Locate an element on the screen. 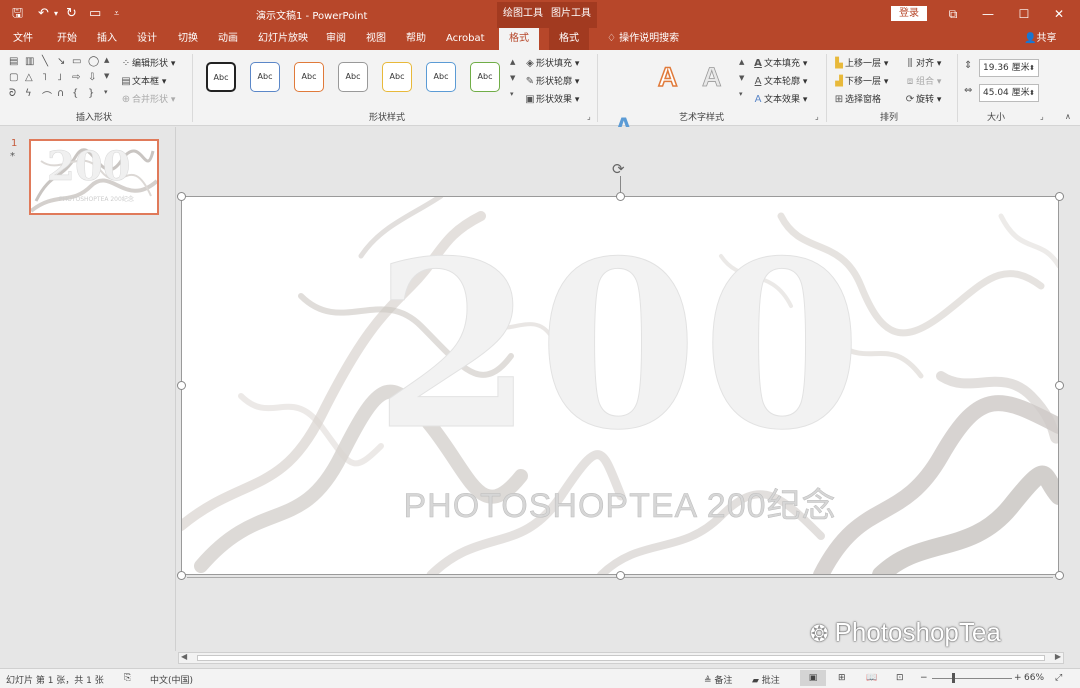 The width and height of the screenshot is (1080, 688). scroll-thumb is located at coordinates (621, 658).